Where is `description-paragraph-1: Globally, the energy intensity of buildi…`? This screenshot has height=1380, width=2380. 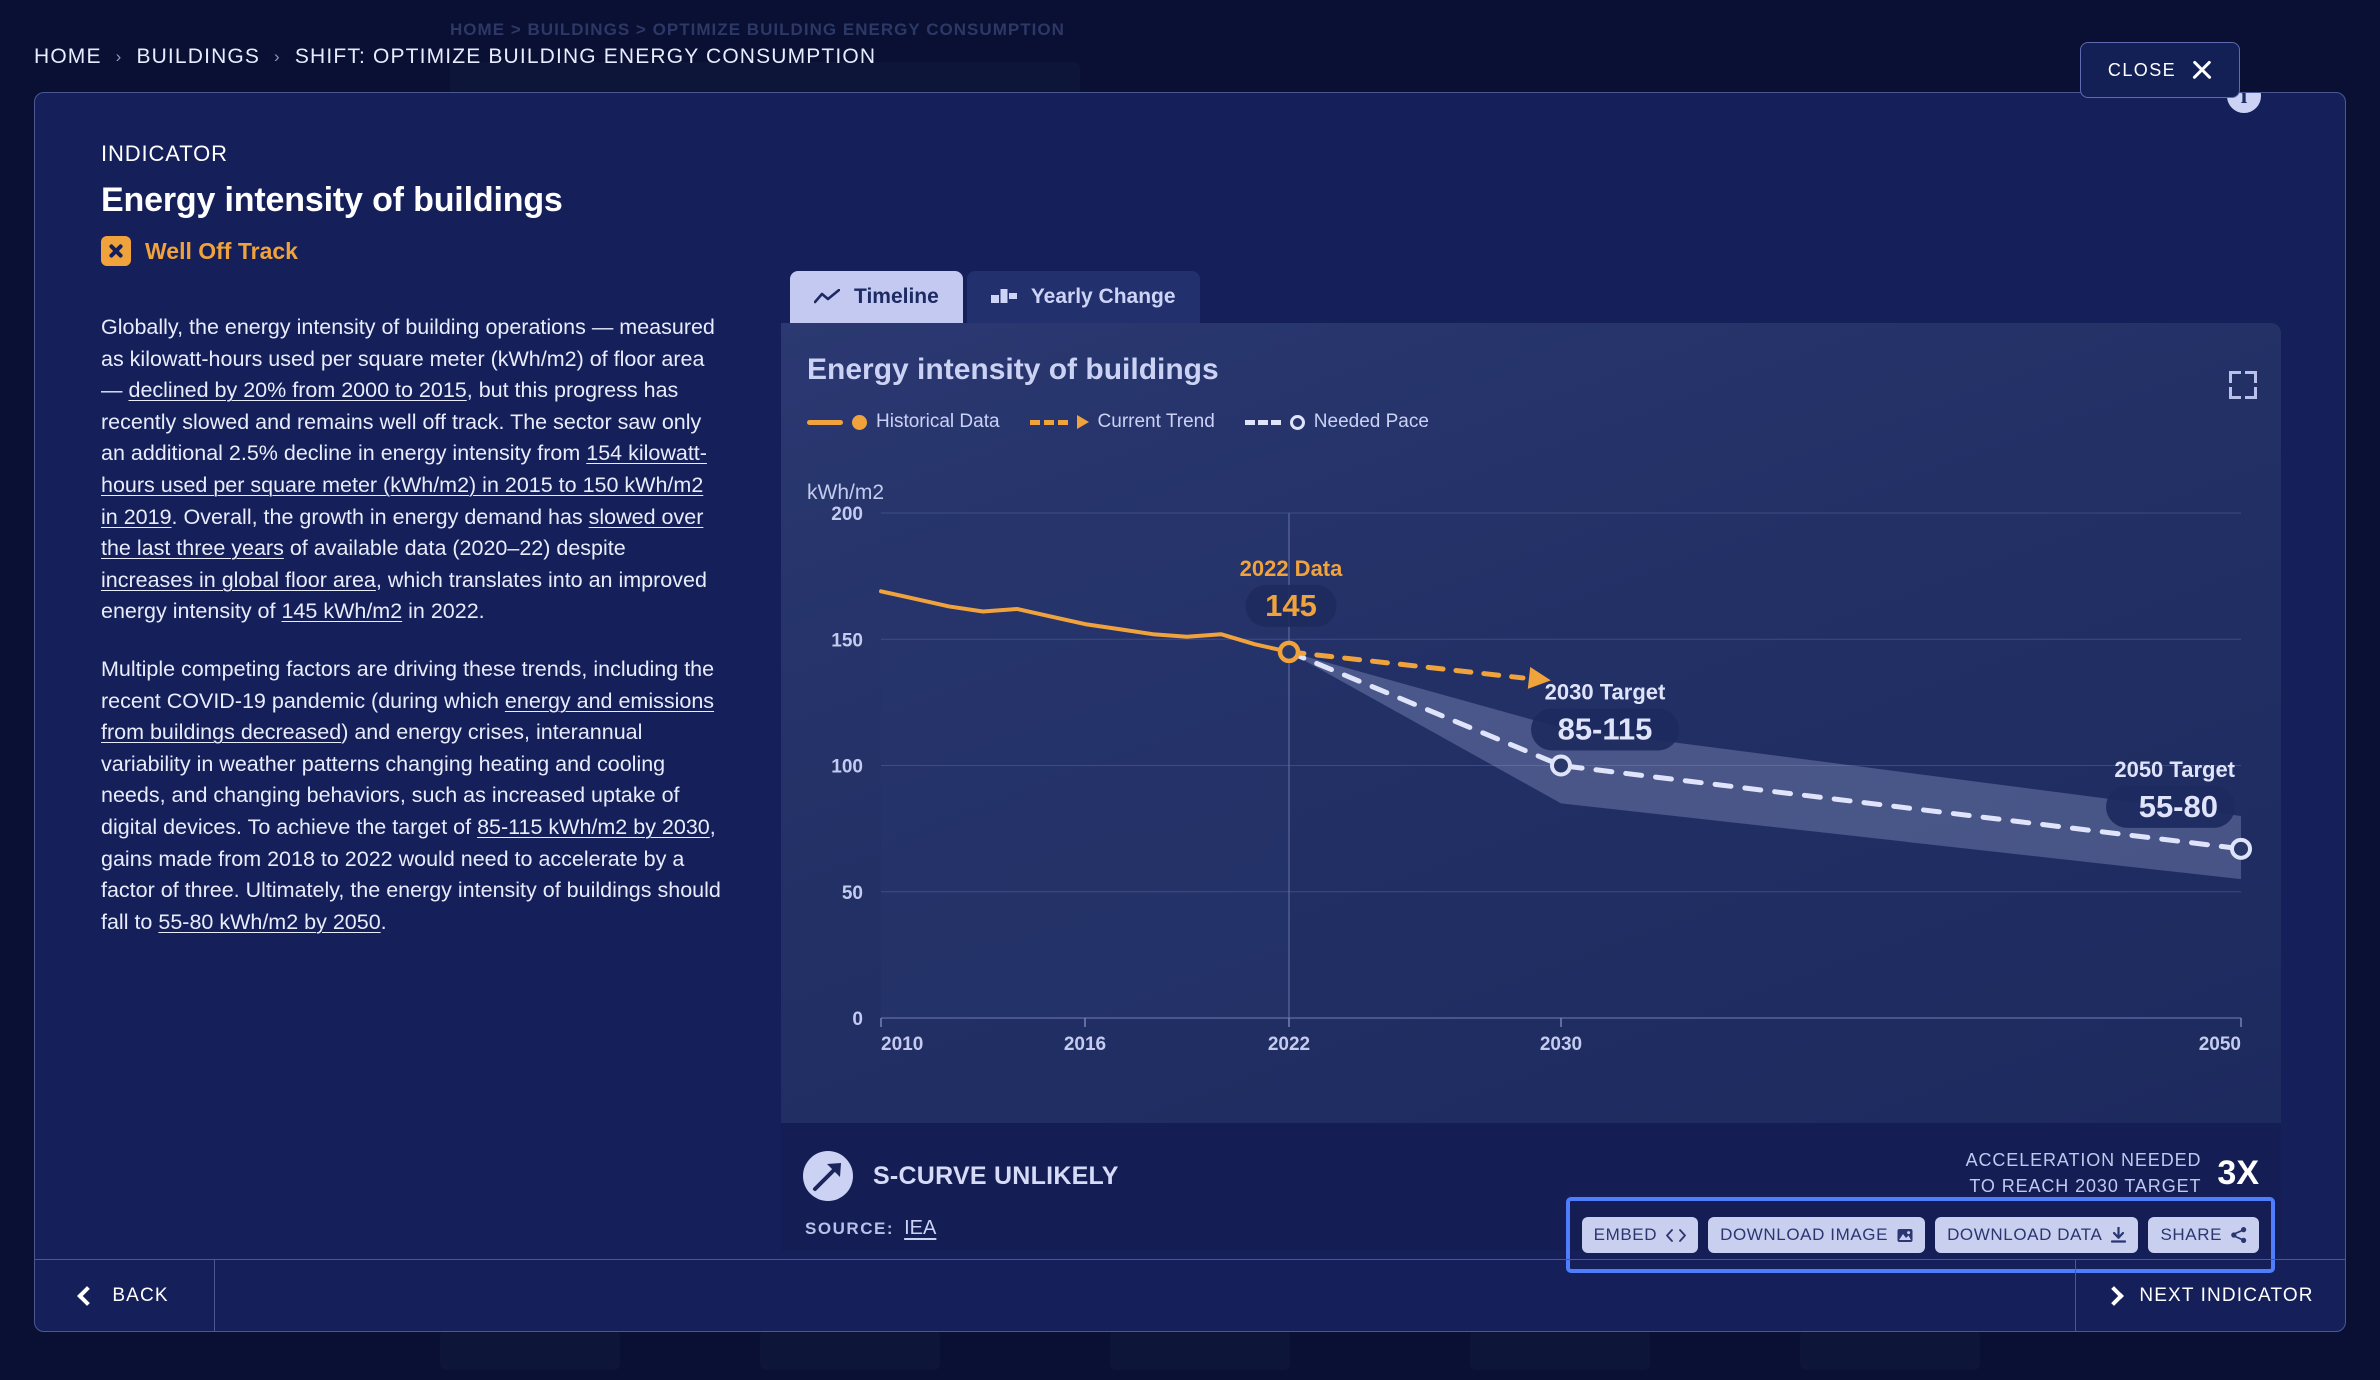 description-paragraph-1: Globally, the energy intensity of buildi… is located at coordinates (411, 470).